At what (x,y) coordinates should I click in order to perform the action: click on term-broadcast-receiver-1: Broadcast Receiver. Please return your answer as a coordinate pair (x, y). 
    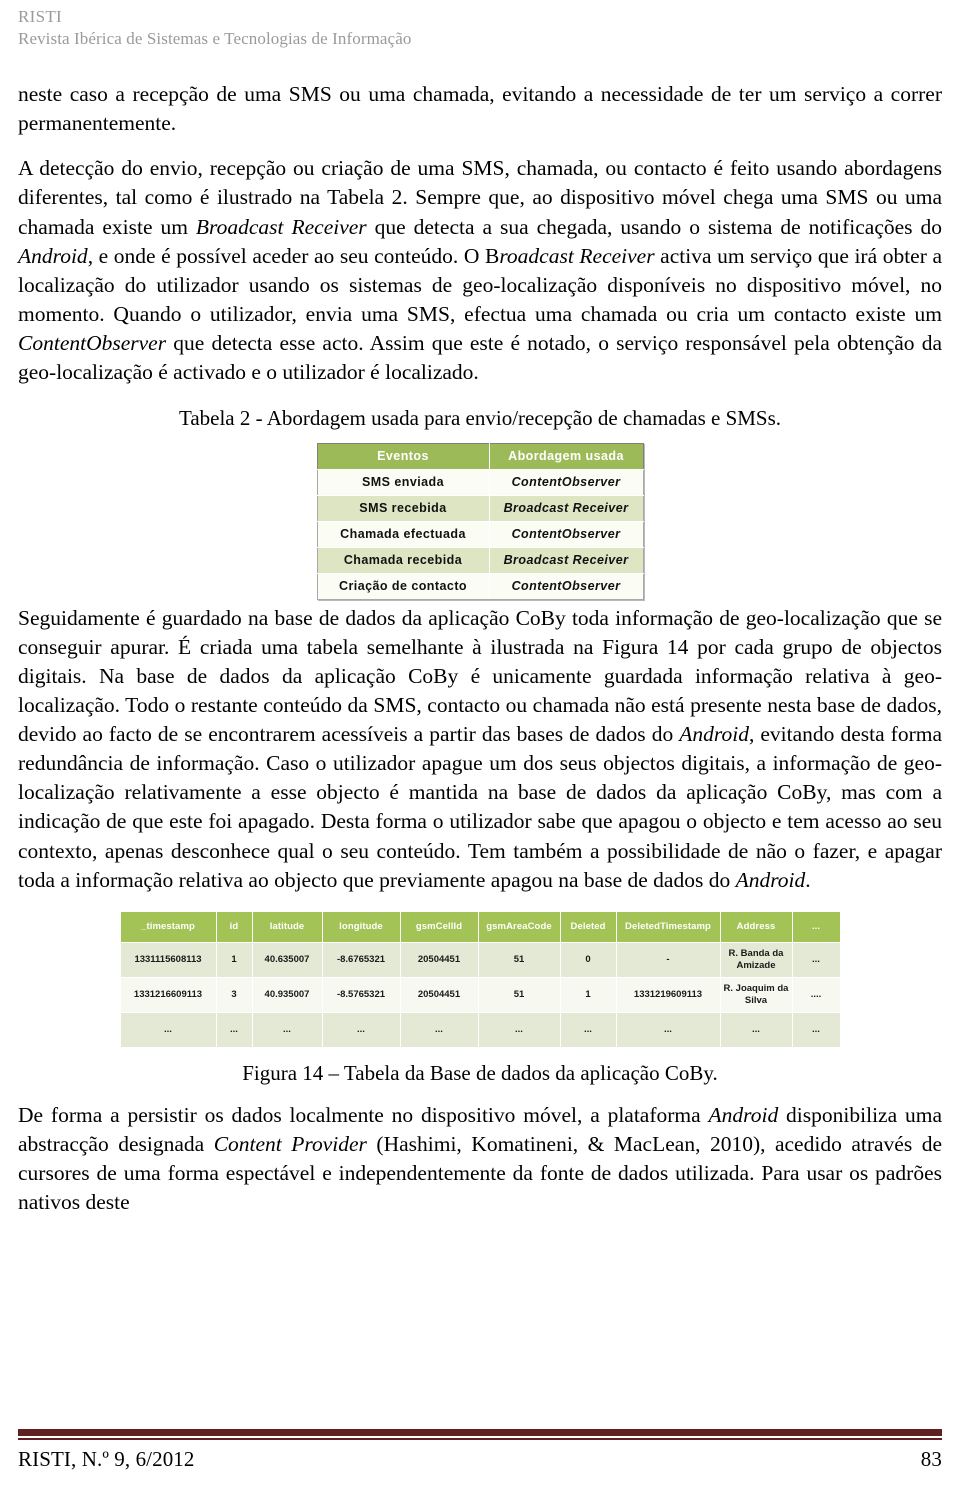
    Looking at the image, I should click on (281, 226).